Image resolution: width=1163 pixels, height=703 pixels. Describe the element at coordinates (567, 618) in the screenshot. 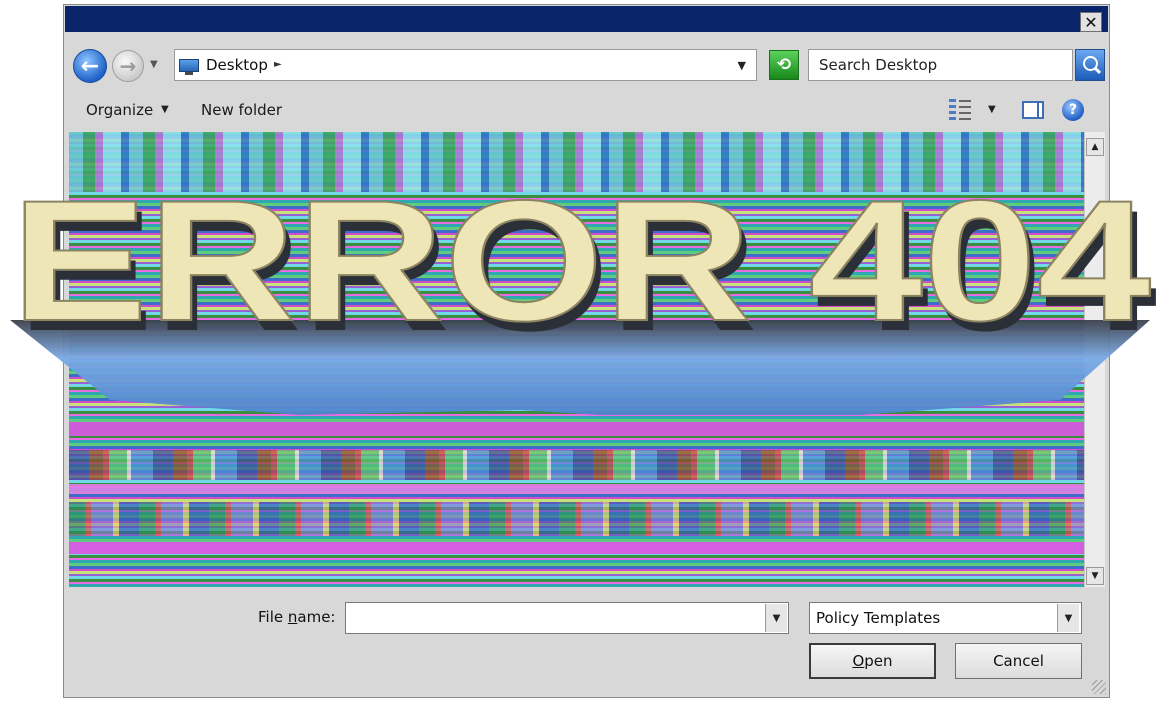

I see `file-name-input` at that location.